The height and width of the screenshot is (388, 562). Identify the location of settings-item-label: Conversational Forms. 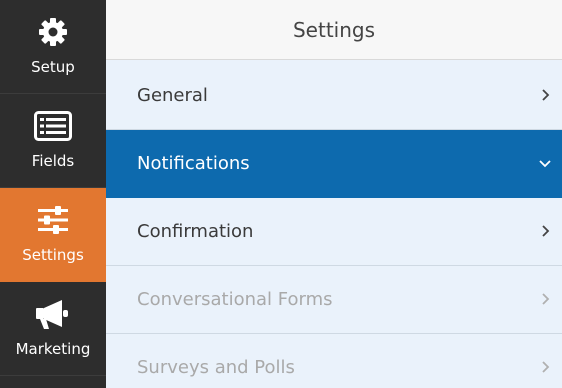
(235, 299).